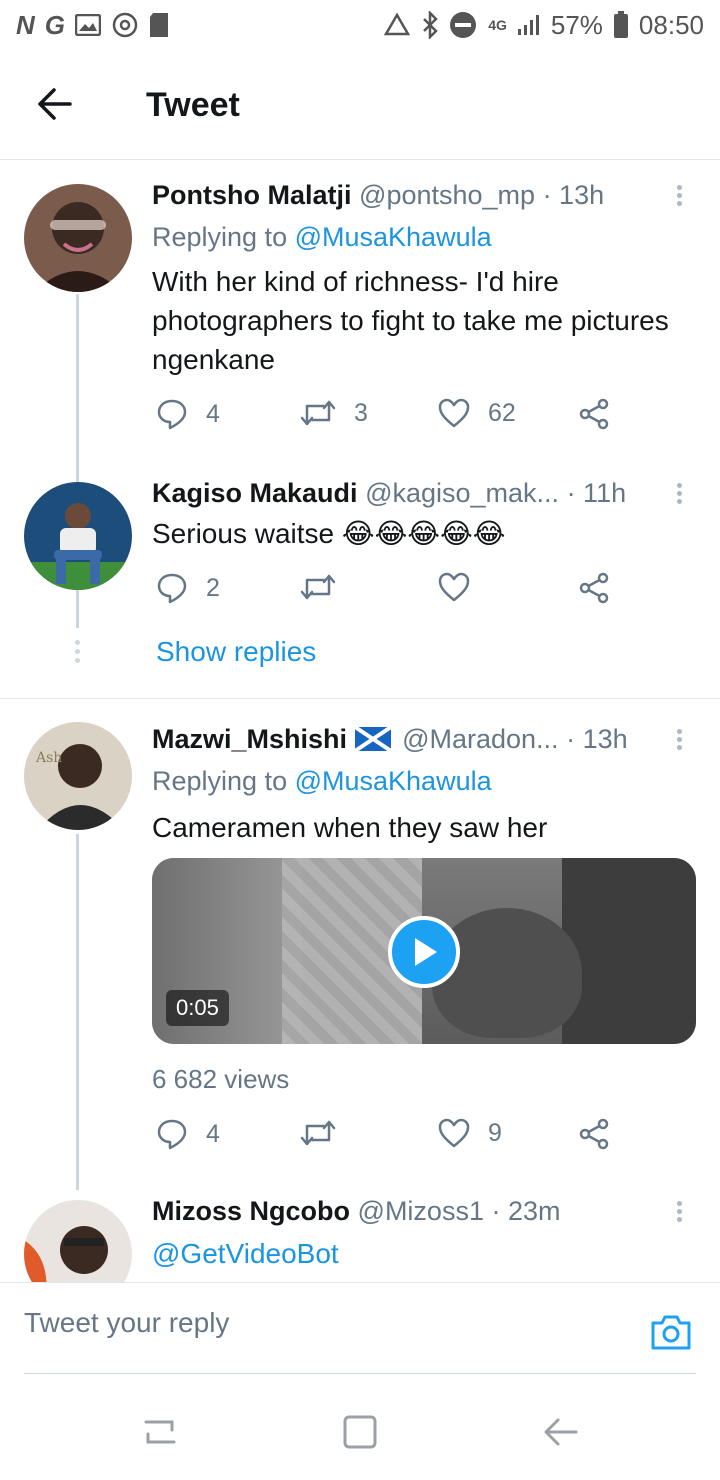  I want to click on mention-link: @GetVideoBot, so click(245, 1253).